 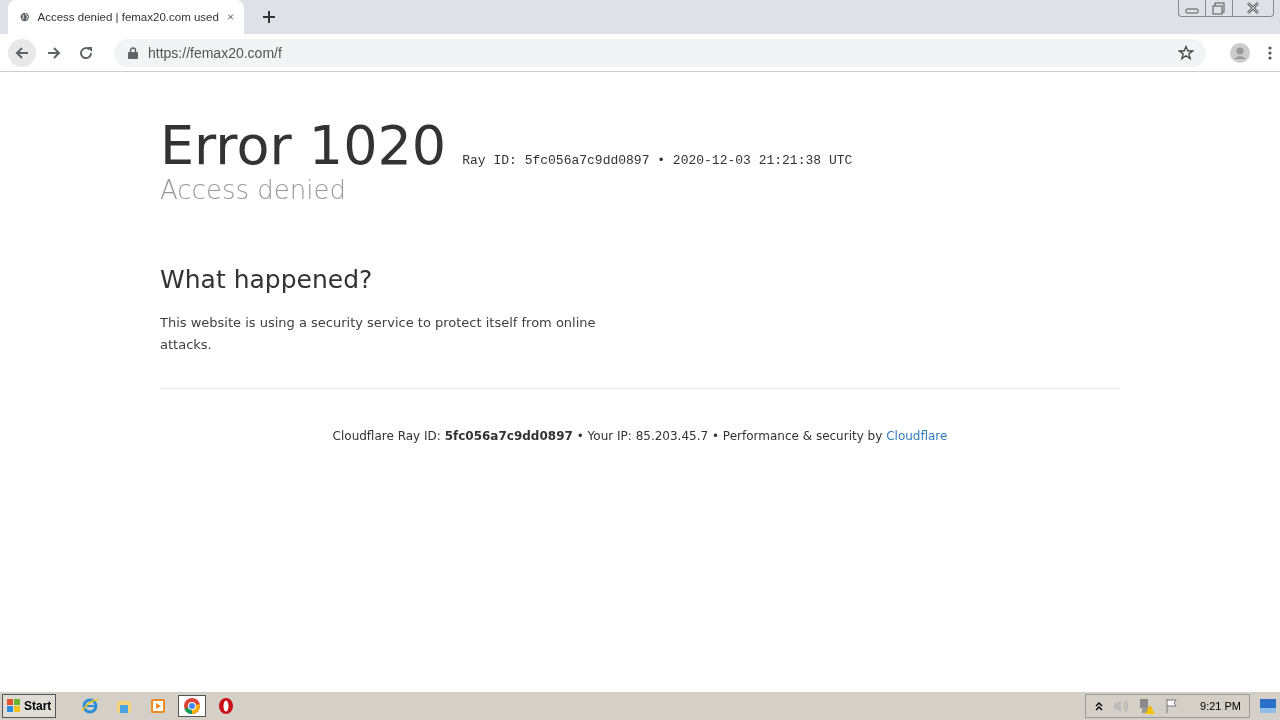 What do you see at coordinates (1268, 706) in the screenshot?
I see `show-desktop-icon` at bounding box center [1268, 706].